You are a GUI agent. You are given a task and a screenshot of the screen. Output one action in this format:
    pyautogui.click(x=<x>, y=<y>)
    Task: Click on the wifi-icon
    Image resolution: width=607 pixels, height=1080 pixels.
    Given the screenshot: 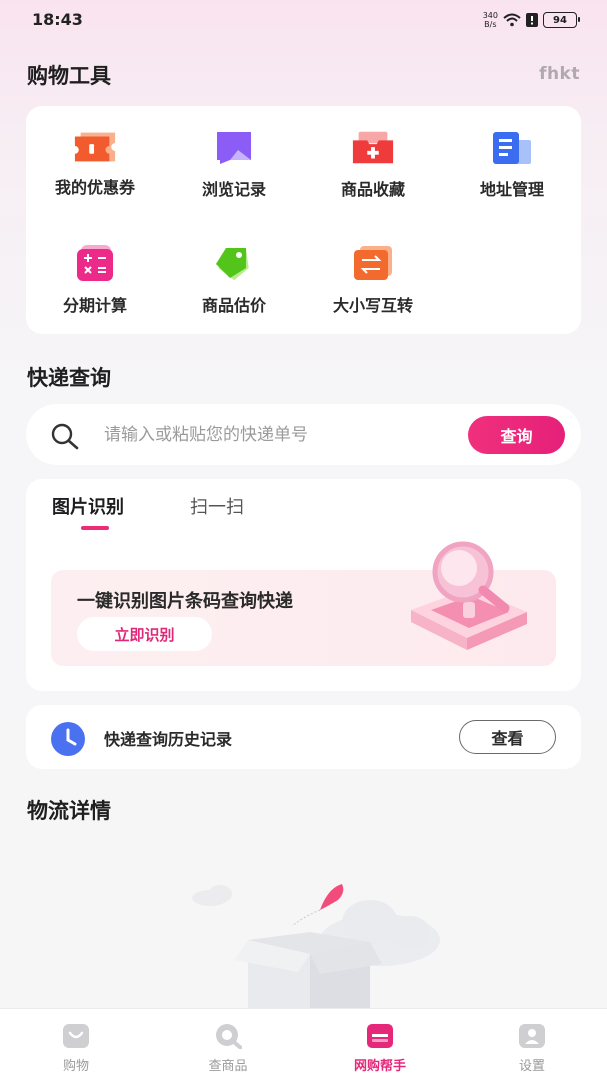 What is the action you would take?
    pyautogui.click(x=512, y=20)
    